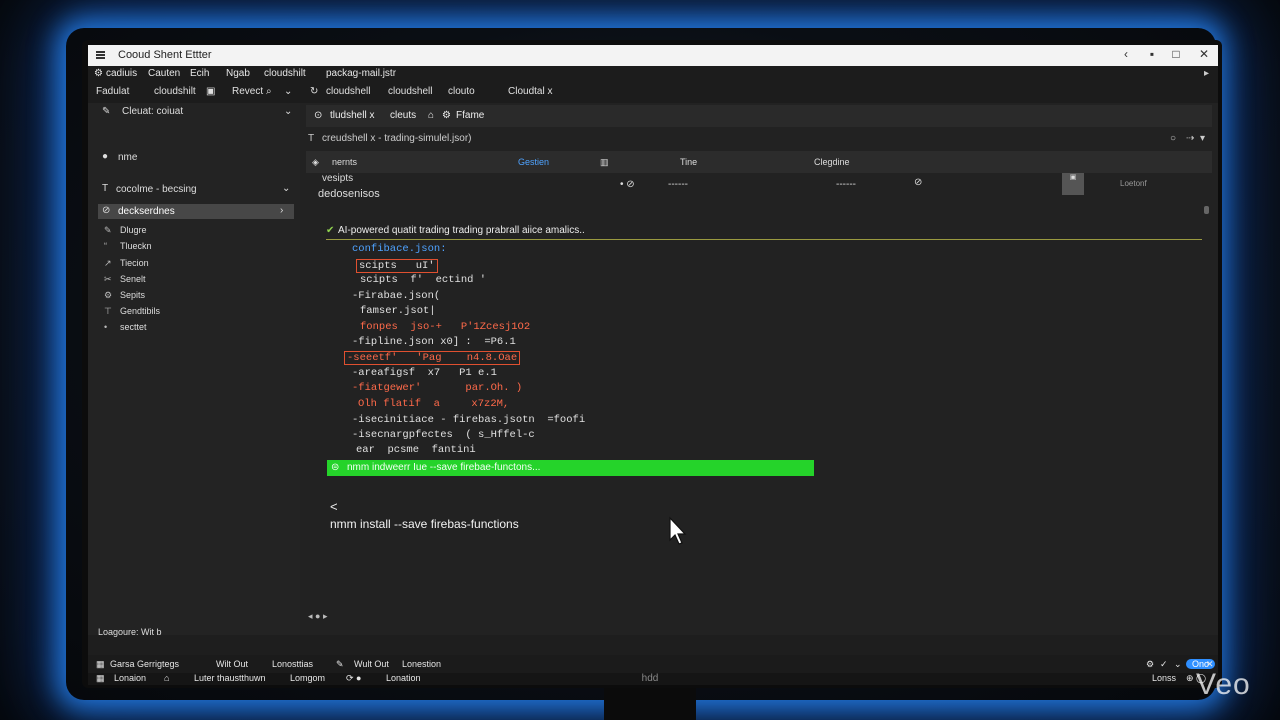 The height and width of the screenshot is (720, 1280). What do you see at coordinates (330, 230) in the screenshot?
I see `check-icon: ✔` at bounding box center [330, 230].